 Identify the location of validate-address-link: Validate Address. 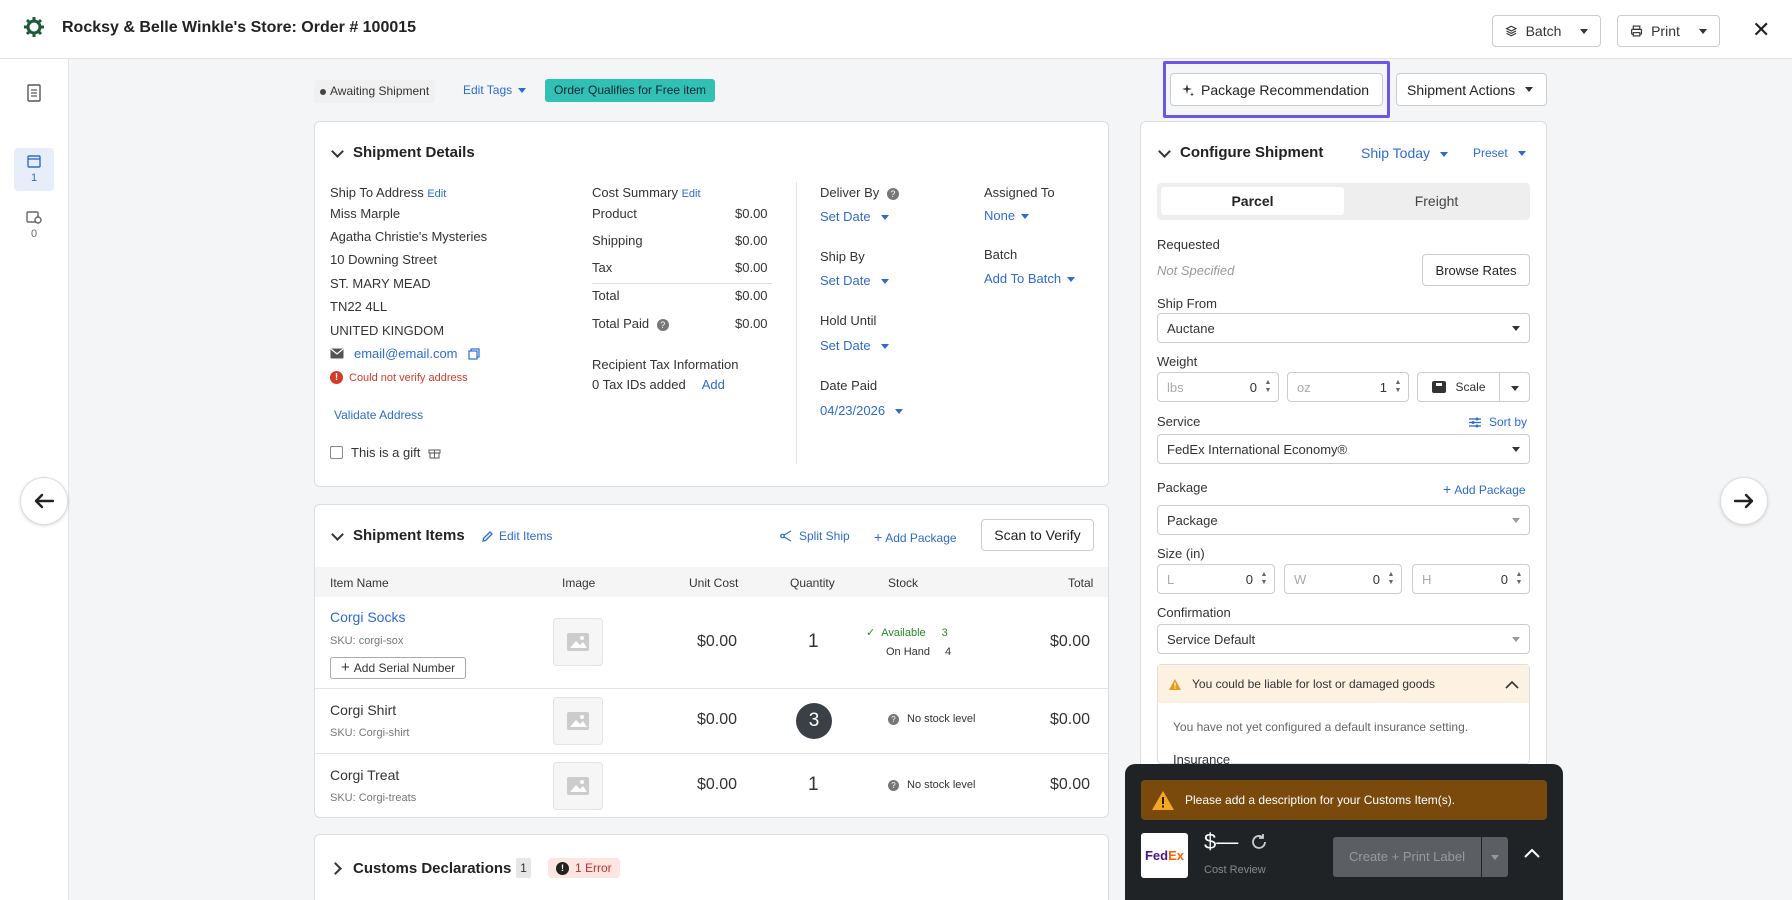
(378, 415).